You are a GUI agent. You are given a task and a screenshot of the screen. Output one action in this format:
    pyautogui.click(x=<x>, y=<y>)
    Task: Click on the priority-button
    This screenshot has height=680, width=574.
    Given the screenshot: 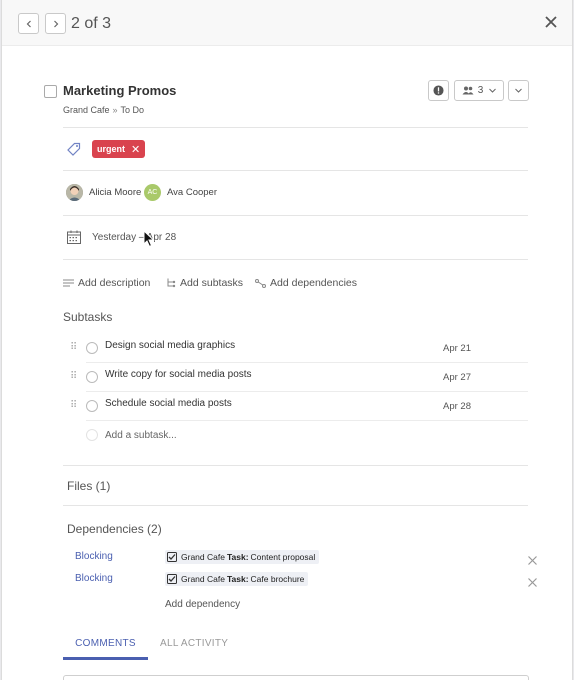 What is the action you would take?
    pyautogui.click(x=438, y=90)
    